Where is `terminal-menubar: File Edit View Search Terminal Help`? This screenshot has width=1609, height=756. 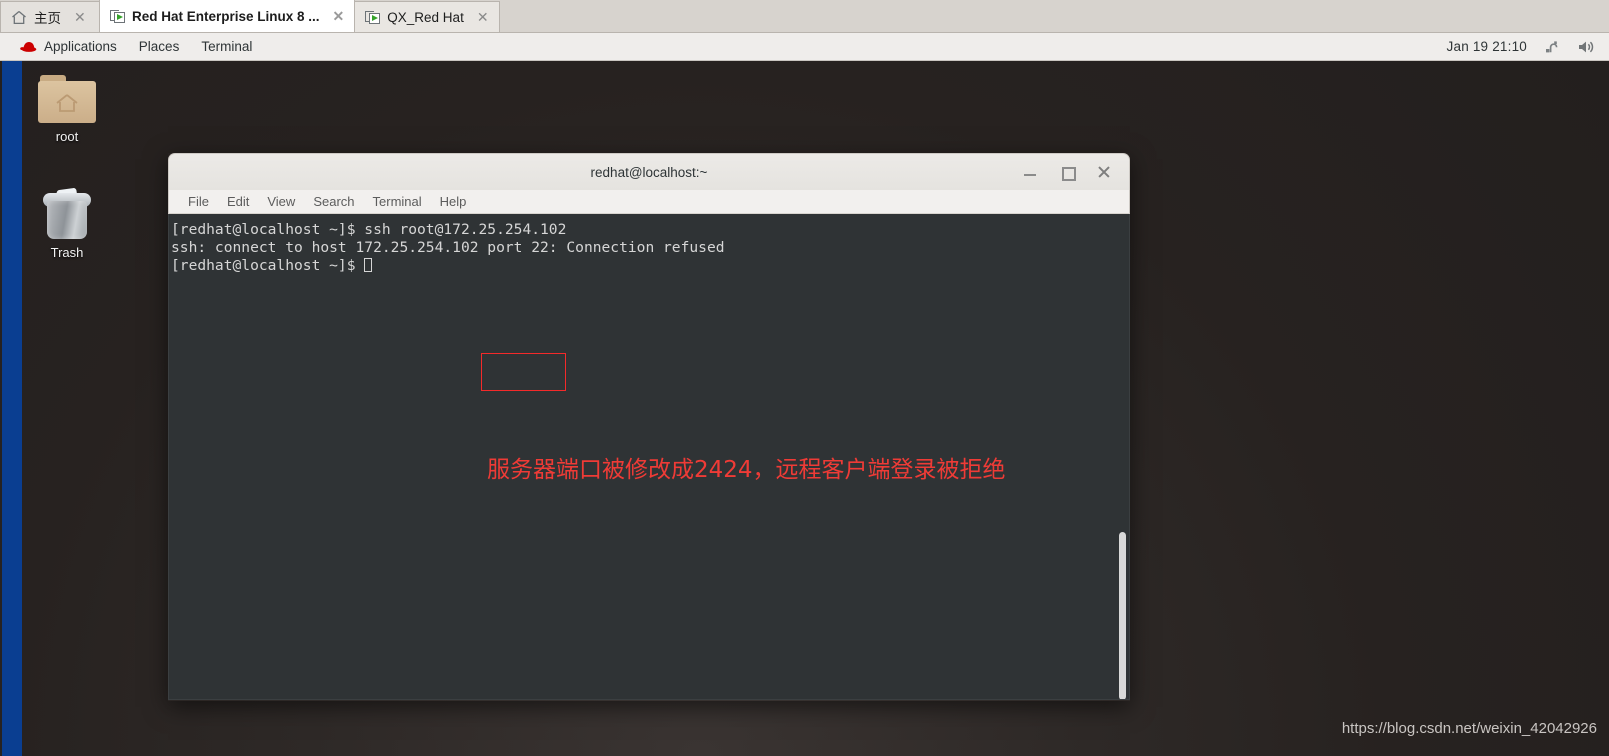 terminal-menubar: File Edit View Search Terminal Help is located at coordinates (649, 202).